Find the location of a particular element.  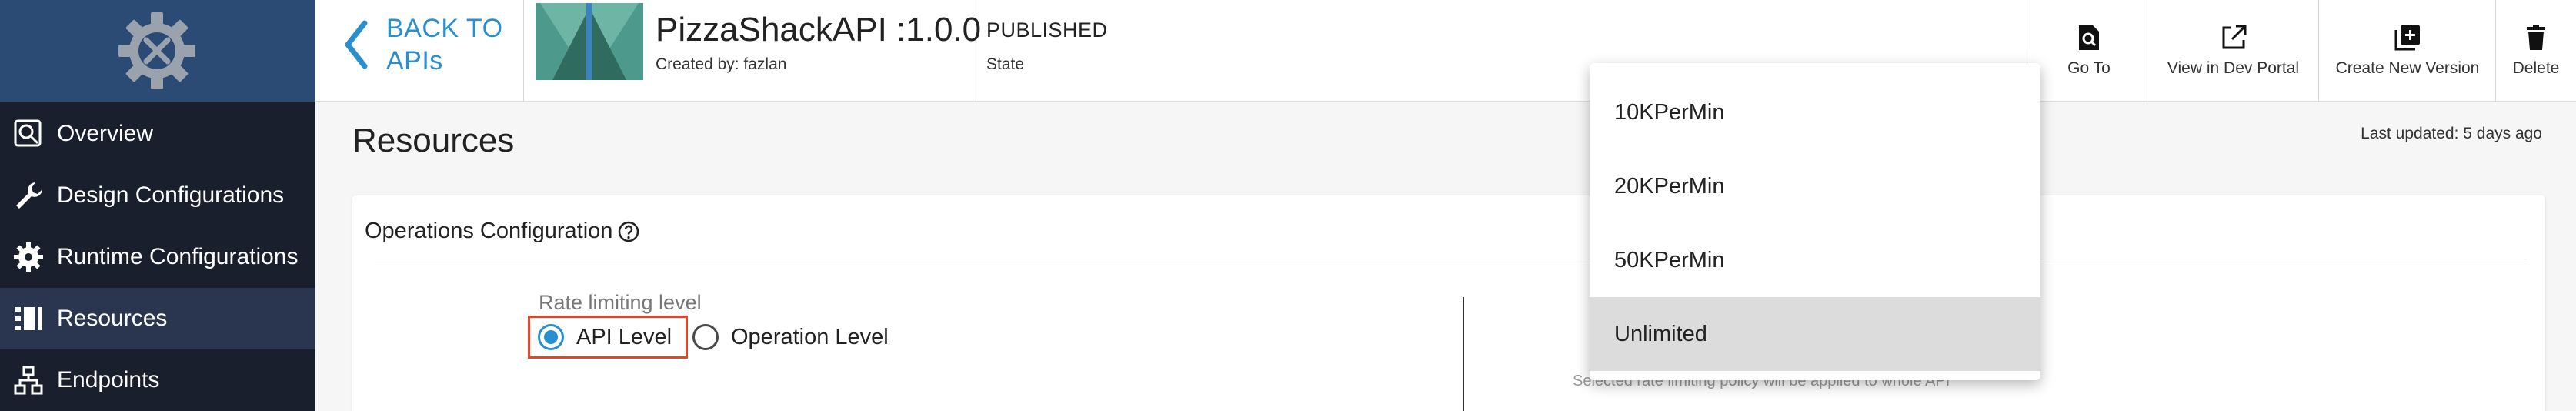

operation-level-label: Operation Level is located at coordinates (810, 336).